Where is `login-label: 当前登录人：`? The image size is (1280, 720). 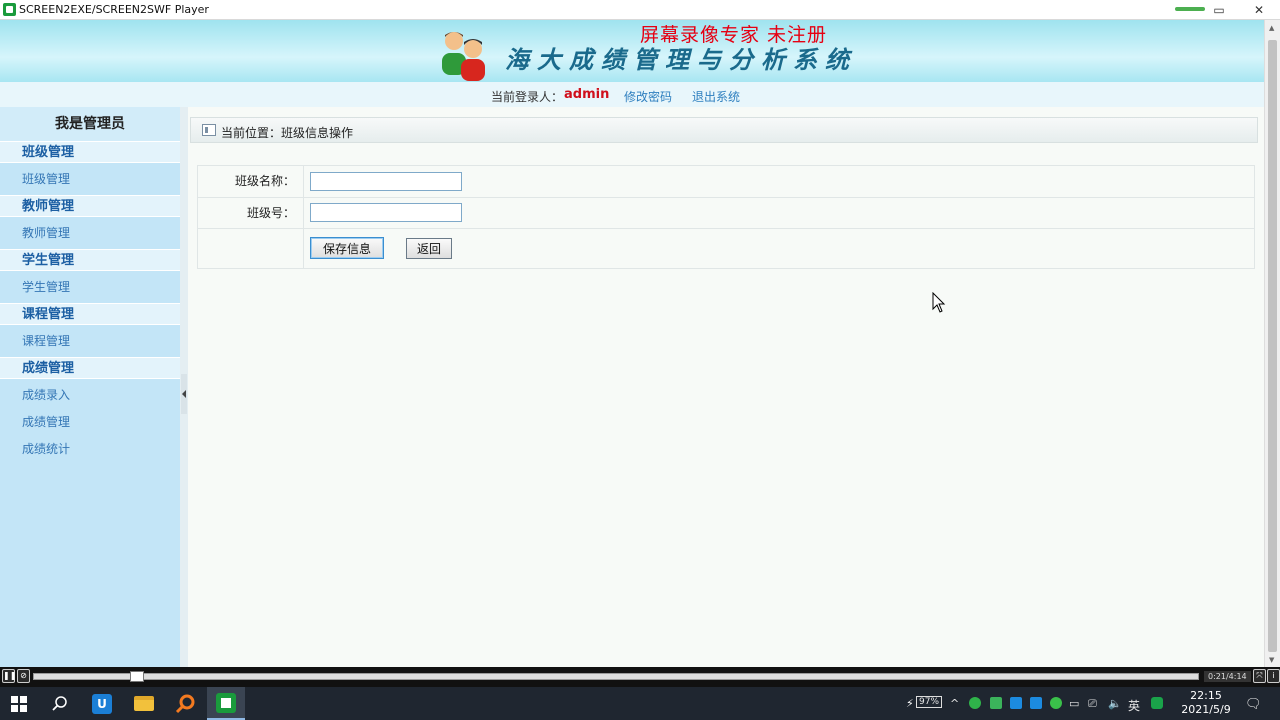 login-label: 当前登录人： is located at coordinates (527, 97).